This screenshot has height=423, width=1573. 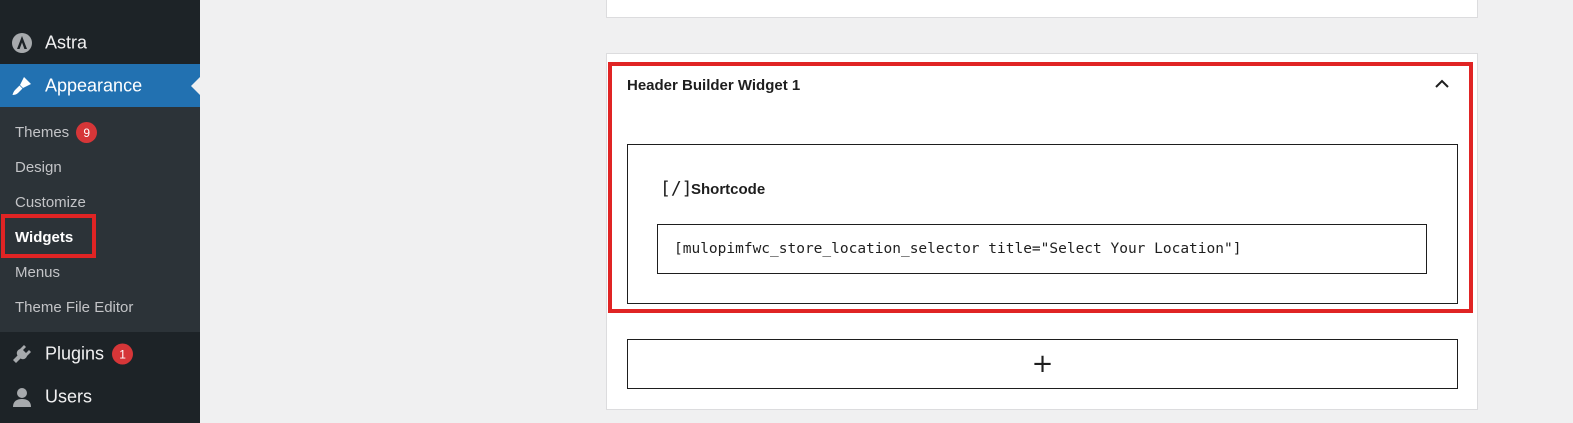 I want to click on plus-icon: +, so click(x=1042, y=364).